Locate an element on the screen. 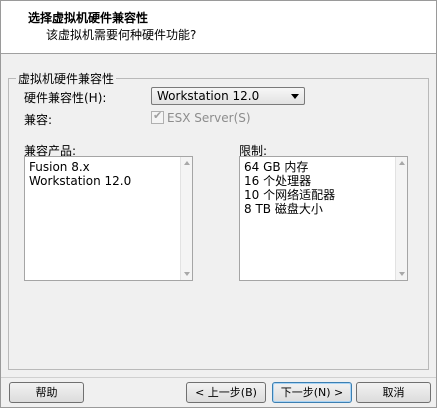 The image size is (437, 408). wizard-header: 选择虚拟机硬件兼容性 该虚拟机需要何种硬件功能? is located at coordinates (218, 27).